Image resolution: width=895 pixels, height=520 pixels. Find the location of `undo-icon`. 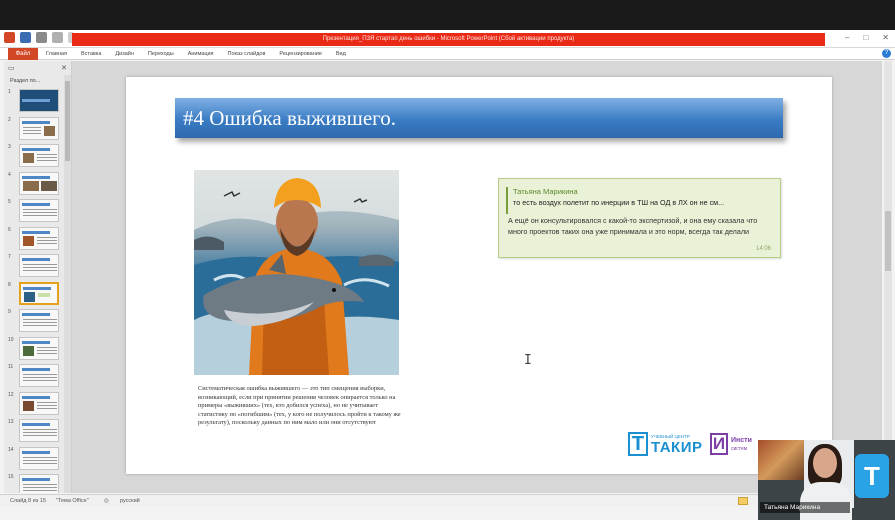

undo-icon is located at coordinates (41, 37).